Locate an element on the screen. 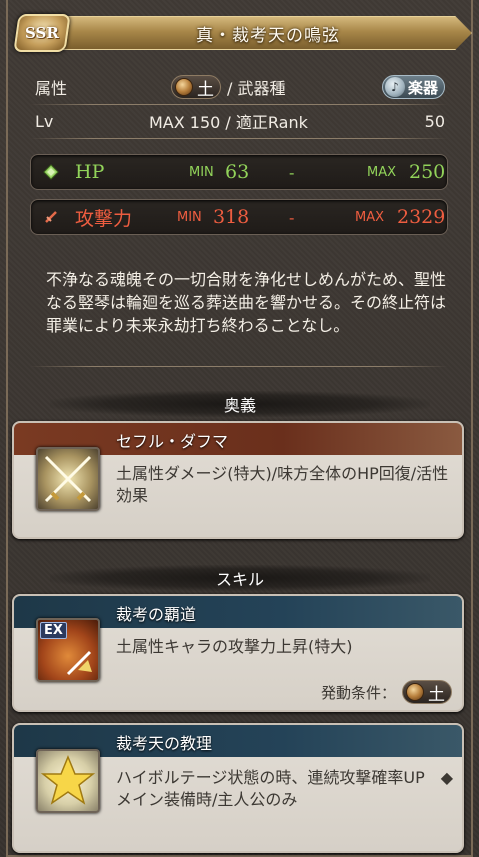 The image size is (479, 857). attack-min-label: MIN is located at coordinates (189, 217).